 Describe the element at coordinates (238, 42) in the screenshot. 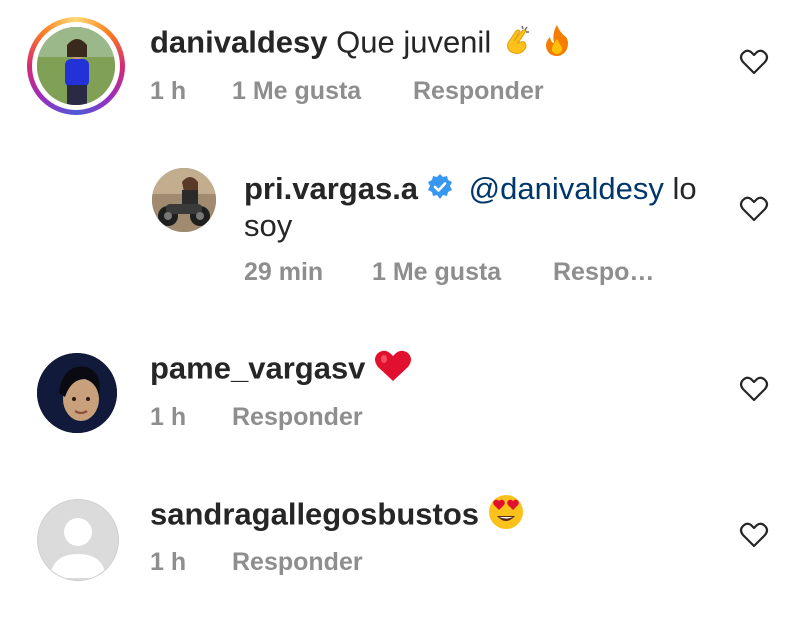

I see `comment-username: danivaldesy` at that location.